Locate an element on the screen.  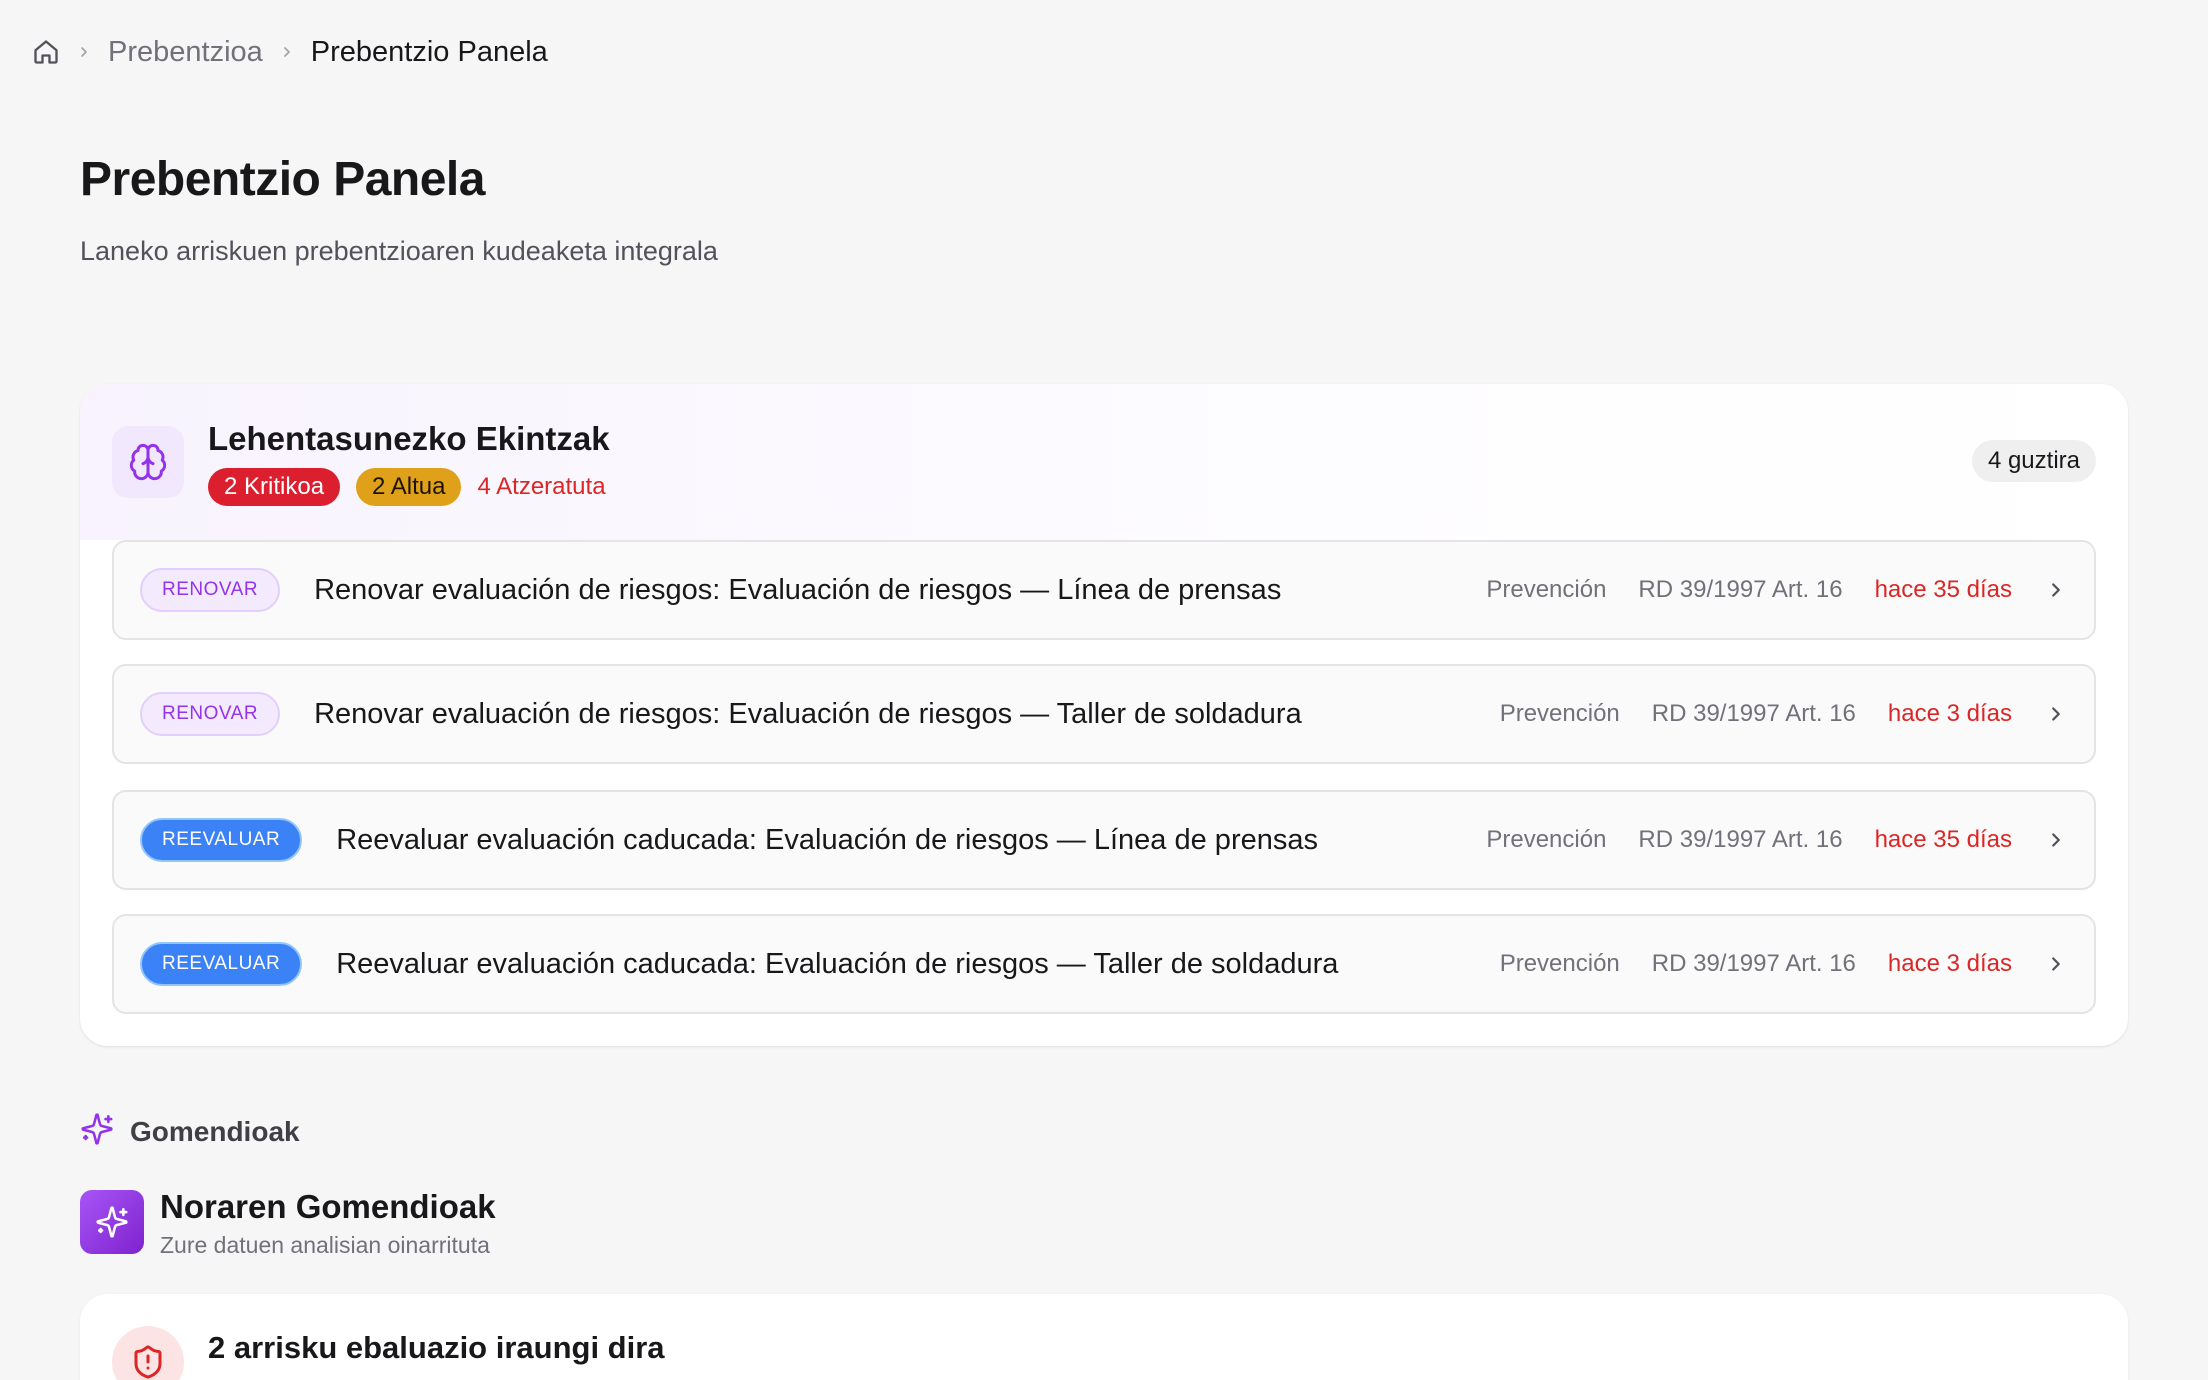
critical-count-badge: 2 Kritikoa is located at coordinates (274, 487).